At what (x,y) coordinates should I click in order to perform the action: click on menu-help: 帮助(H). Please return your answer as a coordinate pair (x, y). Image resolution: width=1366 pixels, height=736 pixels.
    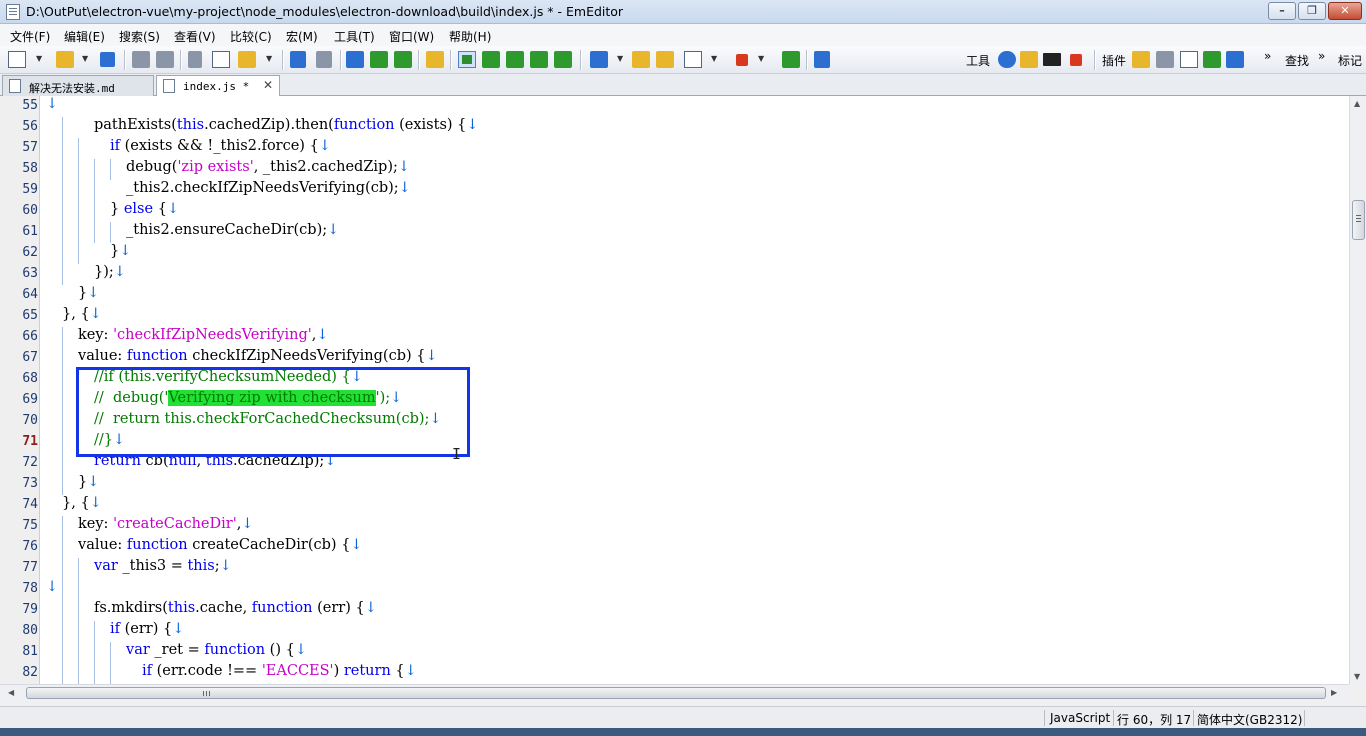
    Looking at the image, I should click on (470, 36).